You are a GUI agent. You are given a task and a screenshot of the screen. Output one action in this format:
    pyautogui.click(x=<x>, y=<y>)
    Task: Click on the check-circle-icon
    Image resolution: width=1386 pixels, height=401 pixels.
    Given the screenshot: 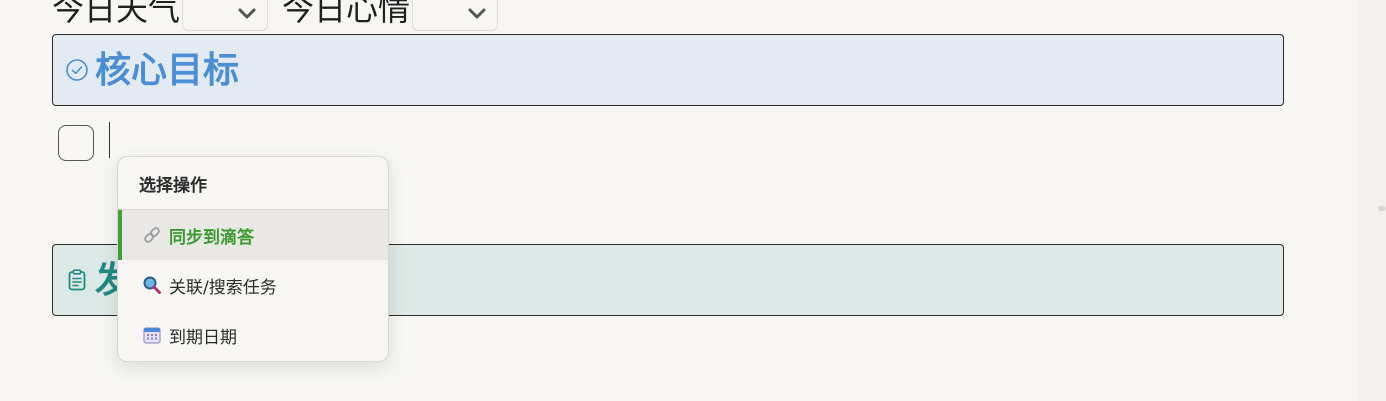 What is the action you would take?
    pyautogui.click(x=77, y=70)
    